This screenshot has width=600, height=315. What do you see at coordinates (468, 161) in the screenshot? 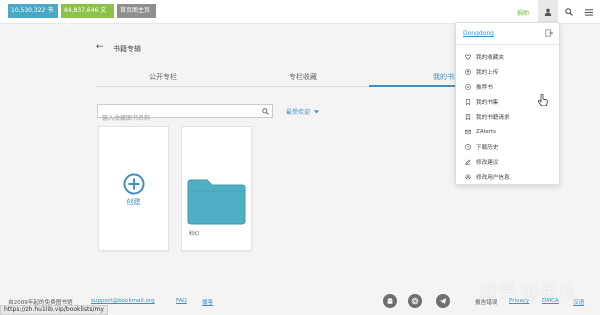
I see `edit-icon` at bounding box center [468, 161].